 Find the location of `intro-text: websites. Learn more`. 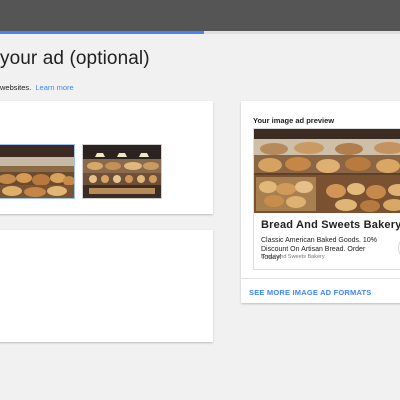

intro-text: websites. Learn more is located at coordinates (37, 87).